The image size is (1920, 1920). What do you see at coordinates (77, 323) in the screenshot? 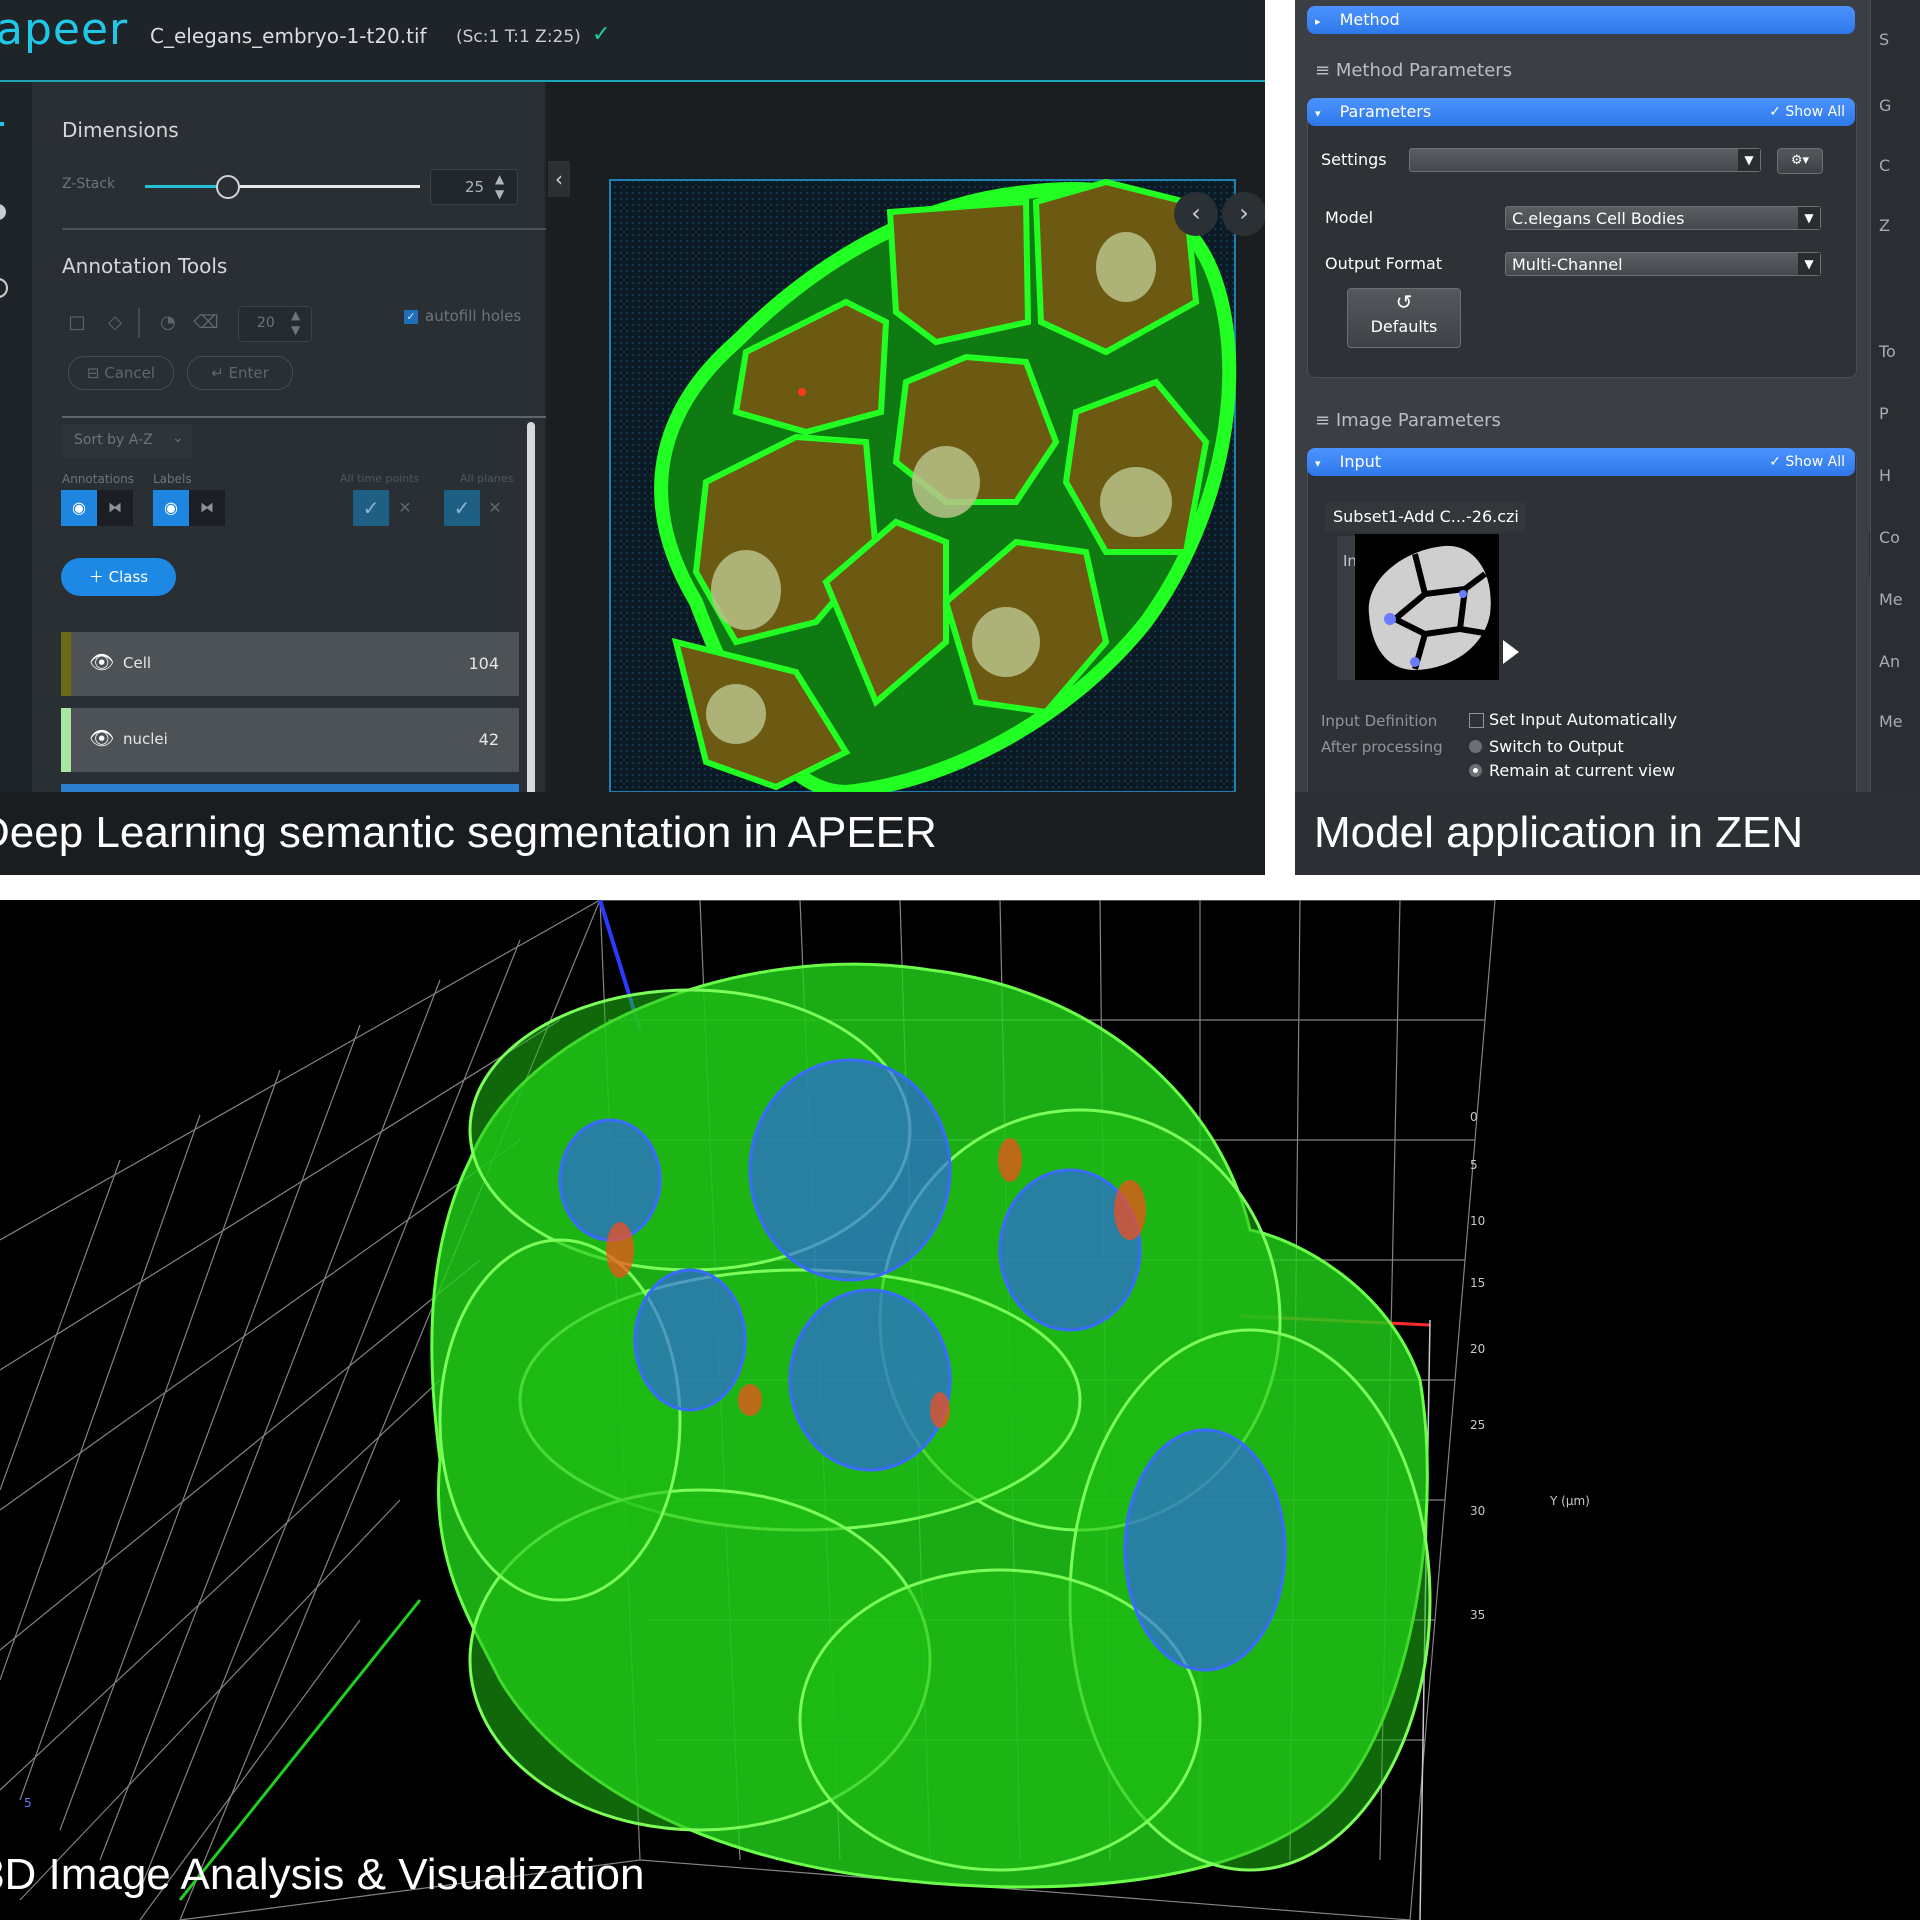
I see `rectangle-tool-icon: □` at bounding box center [77, 323].